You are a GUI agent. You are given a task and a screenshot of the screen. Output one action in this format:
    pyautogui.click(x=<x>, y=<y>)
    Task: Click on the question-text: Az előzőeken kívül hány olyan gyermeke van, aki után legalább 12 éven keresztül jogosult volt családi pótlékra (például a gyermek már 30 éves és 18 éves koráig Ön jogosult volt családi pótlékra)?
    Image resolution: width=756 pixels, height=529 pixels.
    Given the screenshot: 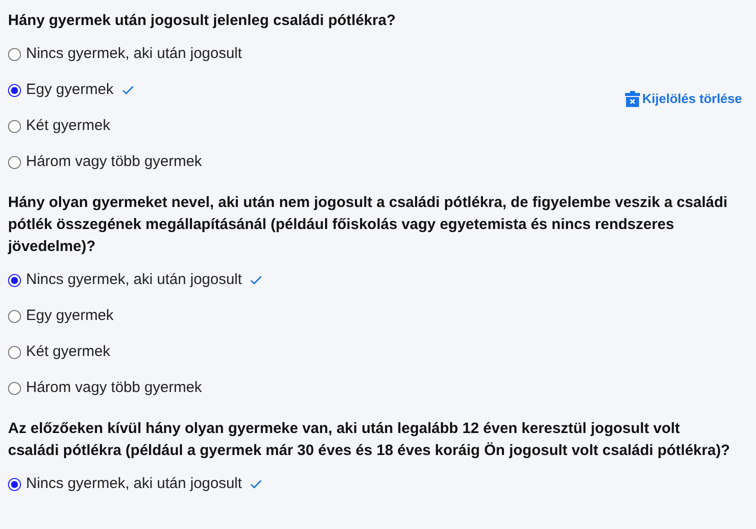 What is the action you would take?
    pyautogui.click(x=369, y=440)
    